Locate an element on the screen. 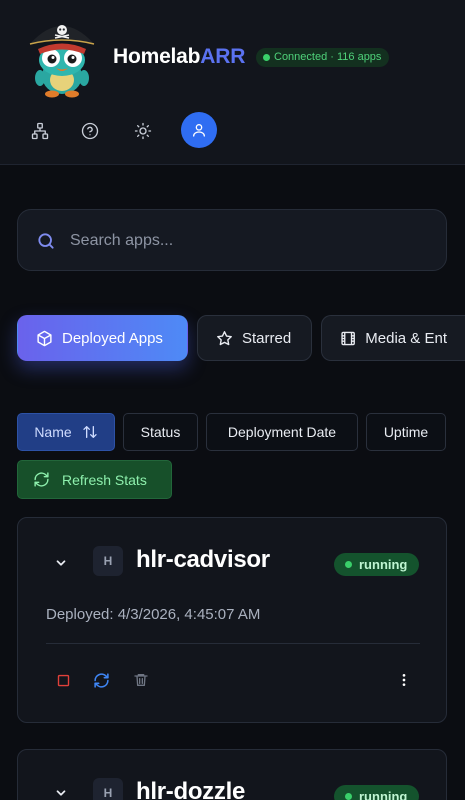 This screenshot has width=465, height=800. stop-button is located at coordinates (63, 680).